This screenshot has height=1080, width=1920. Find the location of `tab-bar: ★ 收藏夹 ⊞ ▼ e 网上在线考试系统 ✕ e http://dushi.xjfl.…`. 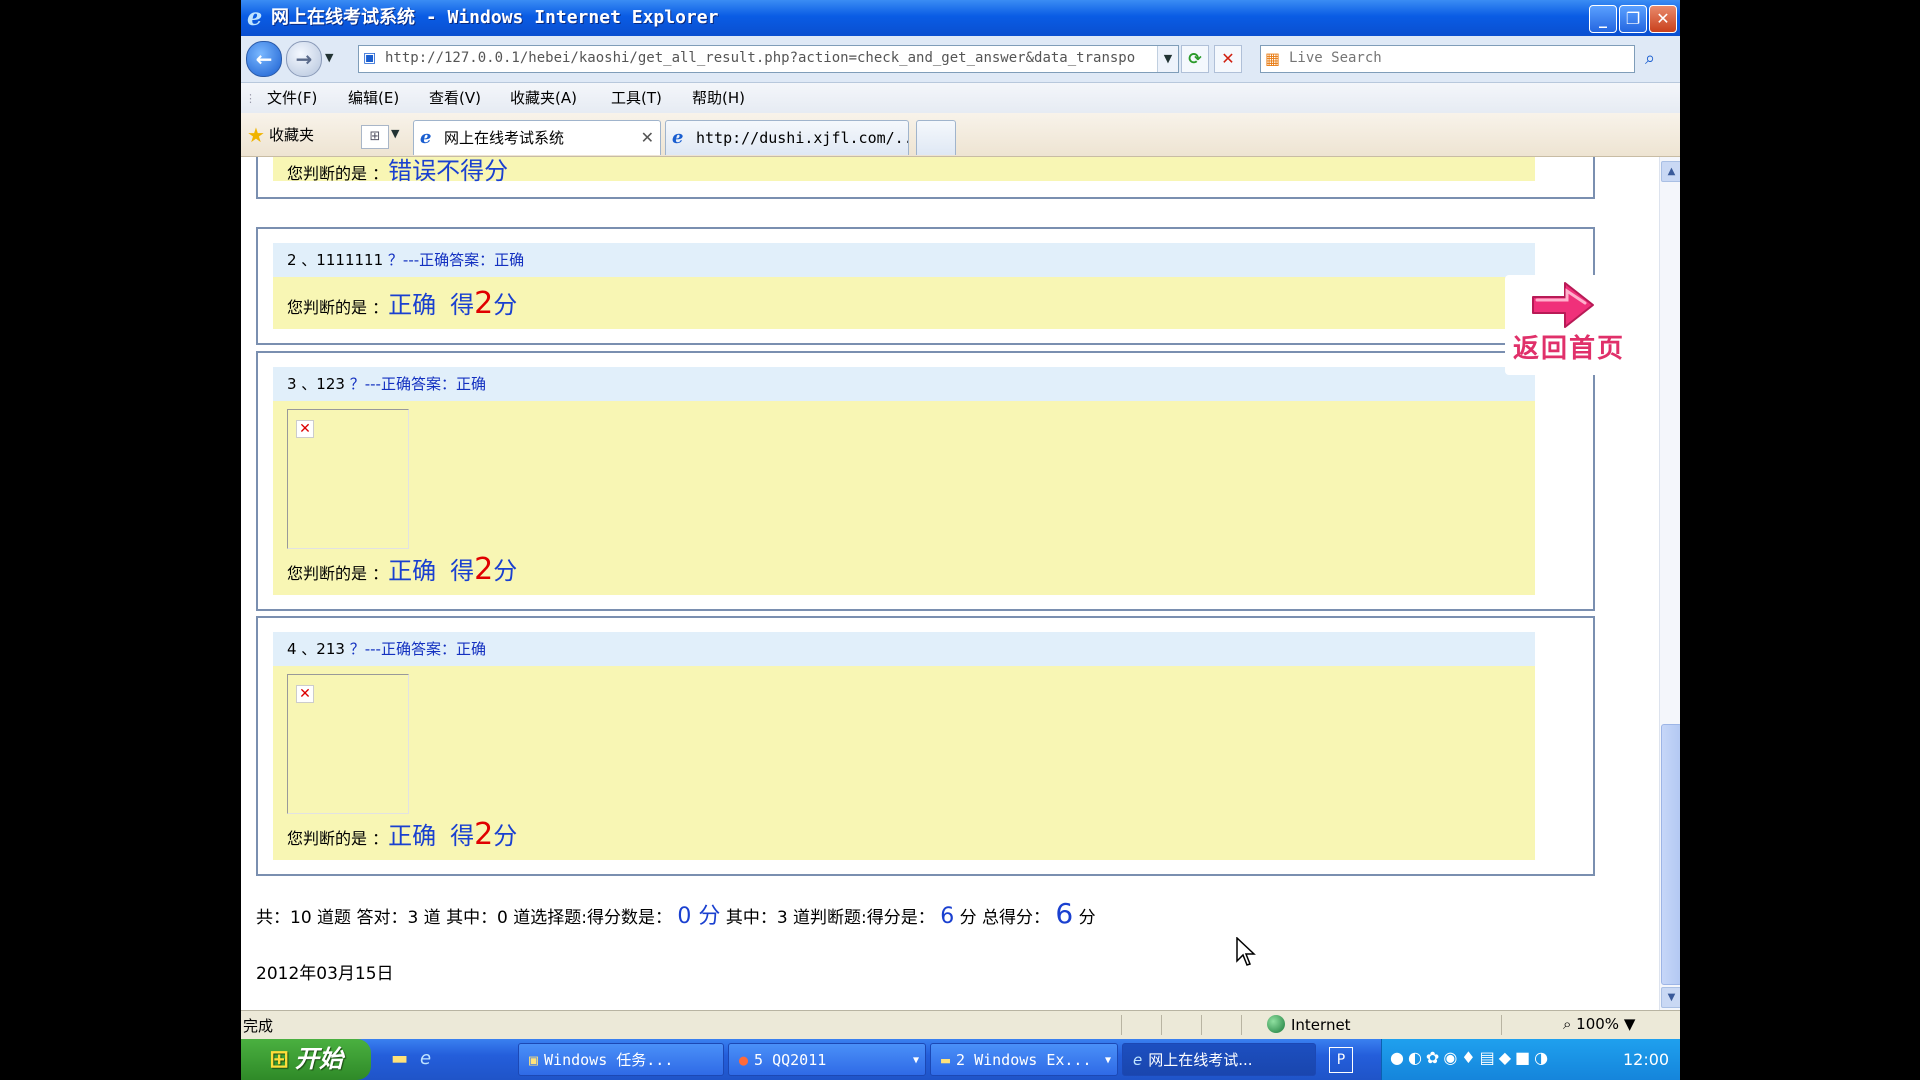

tab-bar: ★ 收藏夹 ⊞ ▼ e 网上在线考试系统 ✕ e http://dushi.xjfl.… is located at coordinates (960, 135).